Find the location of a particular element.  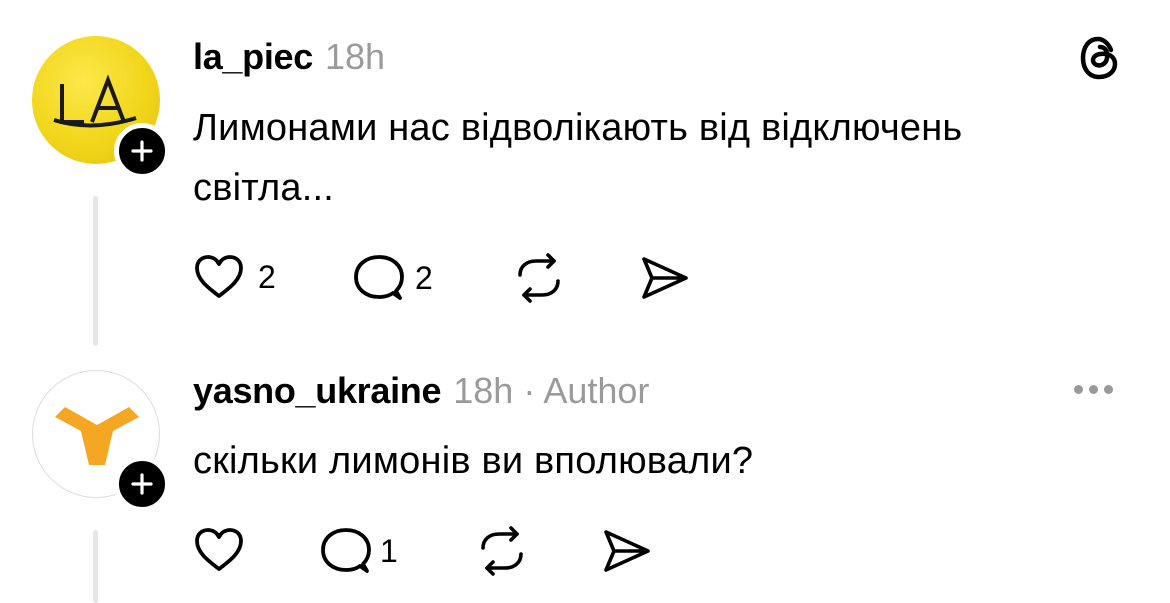

like-button: 2 is located at coordinates (234, 277).